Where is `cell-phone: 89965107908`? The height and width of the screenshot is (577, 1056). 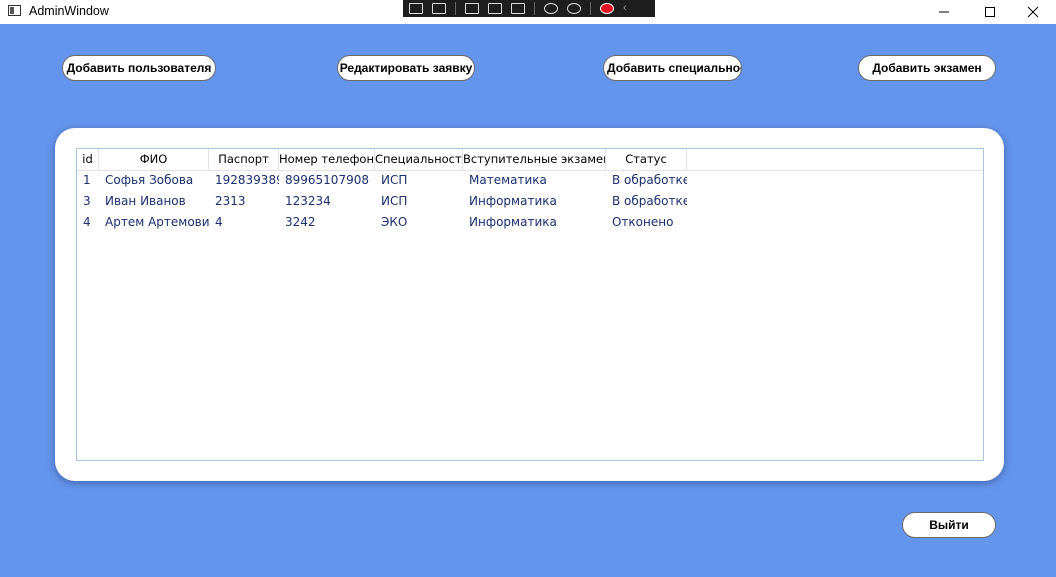
cell-phone: 89965107908 is located at coordinates (327, 180).